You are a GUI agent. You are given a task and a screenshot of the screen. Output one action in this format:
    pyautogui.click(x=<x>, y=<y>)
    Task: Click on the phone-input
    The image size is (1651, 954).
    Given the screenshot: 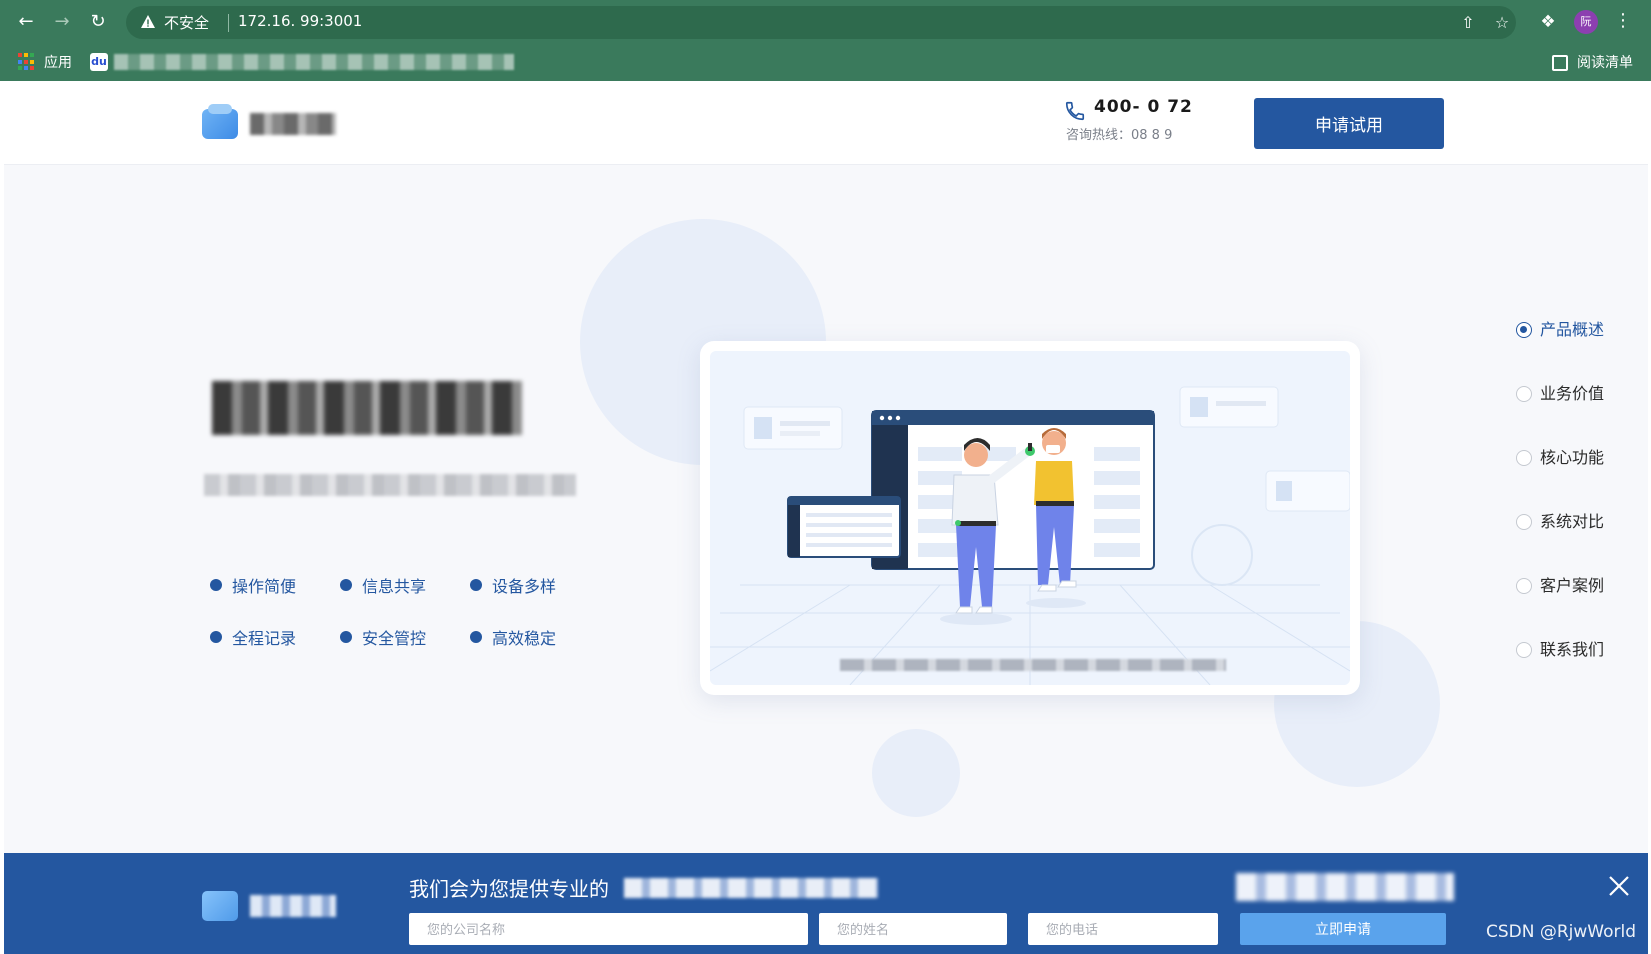 What is the action you would take?
    pyautogui.click(x=1123, y=929)
    